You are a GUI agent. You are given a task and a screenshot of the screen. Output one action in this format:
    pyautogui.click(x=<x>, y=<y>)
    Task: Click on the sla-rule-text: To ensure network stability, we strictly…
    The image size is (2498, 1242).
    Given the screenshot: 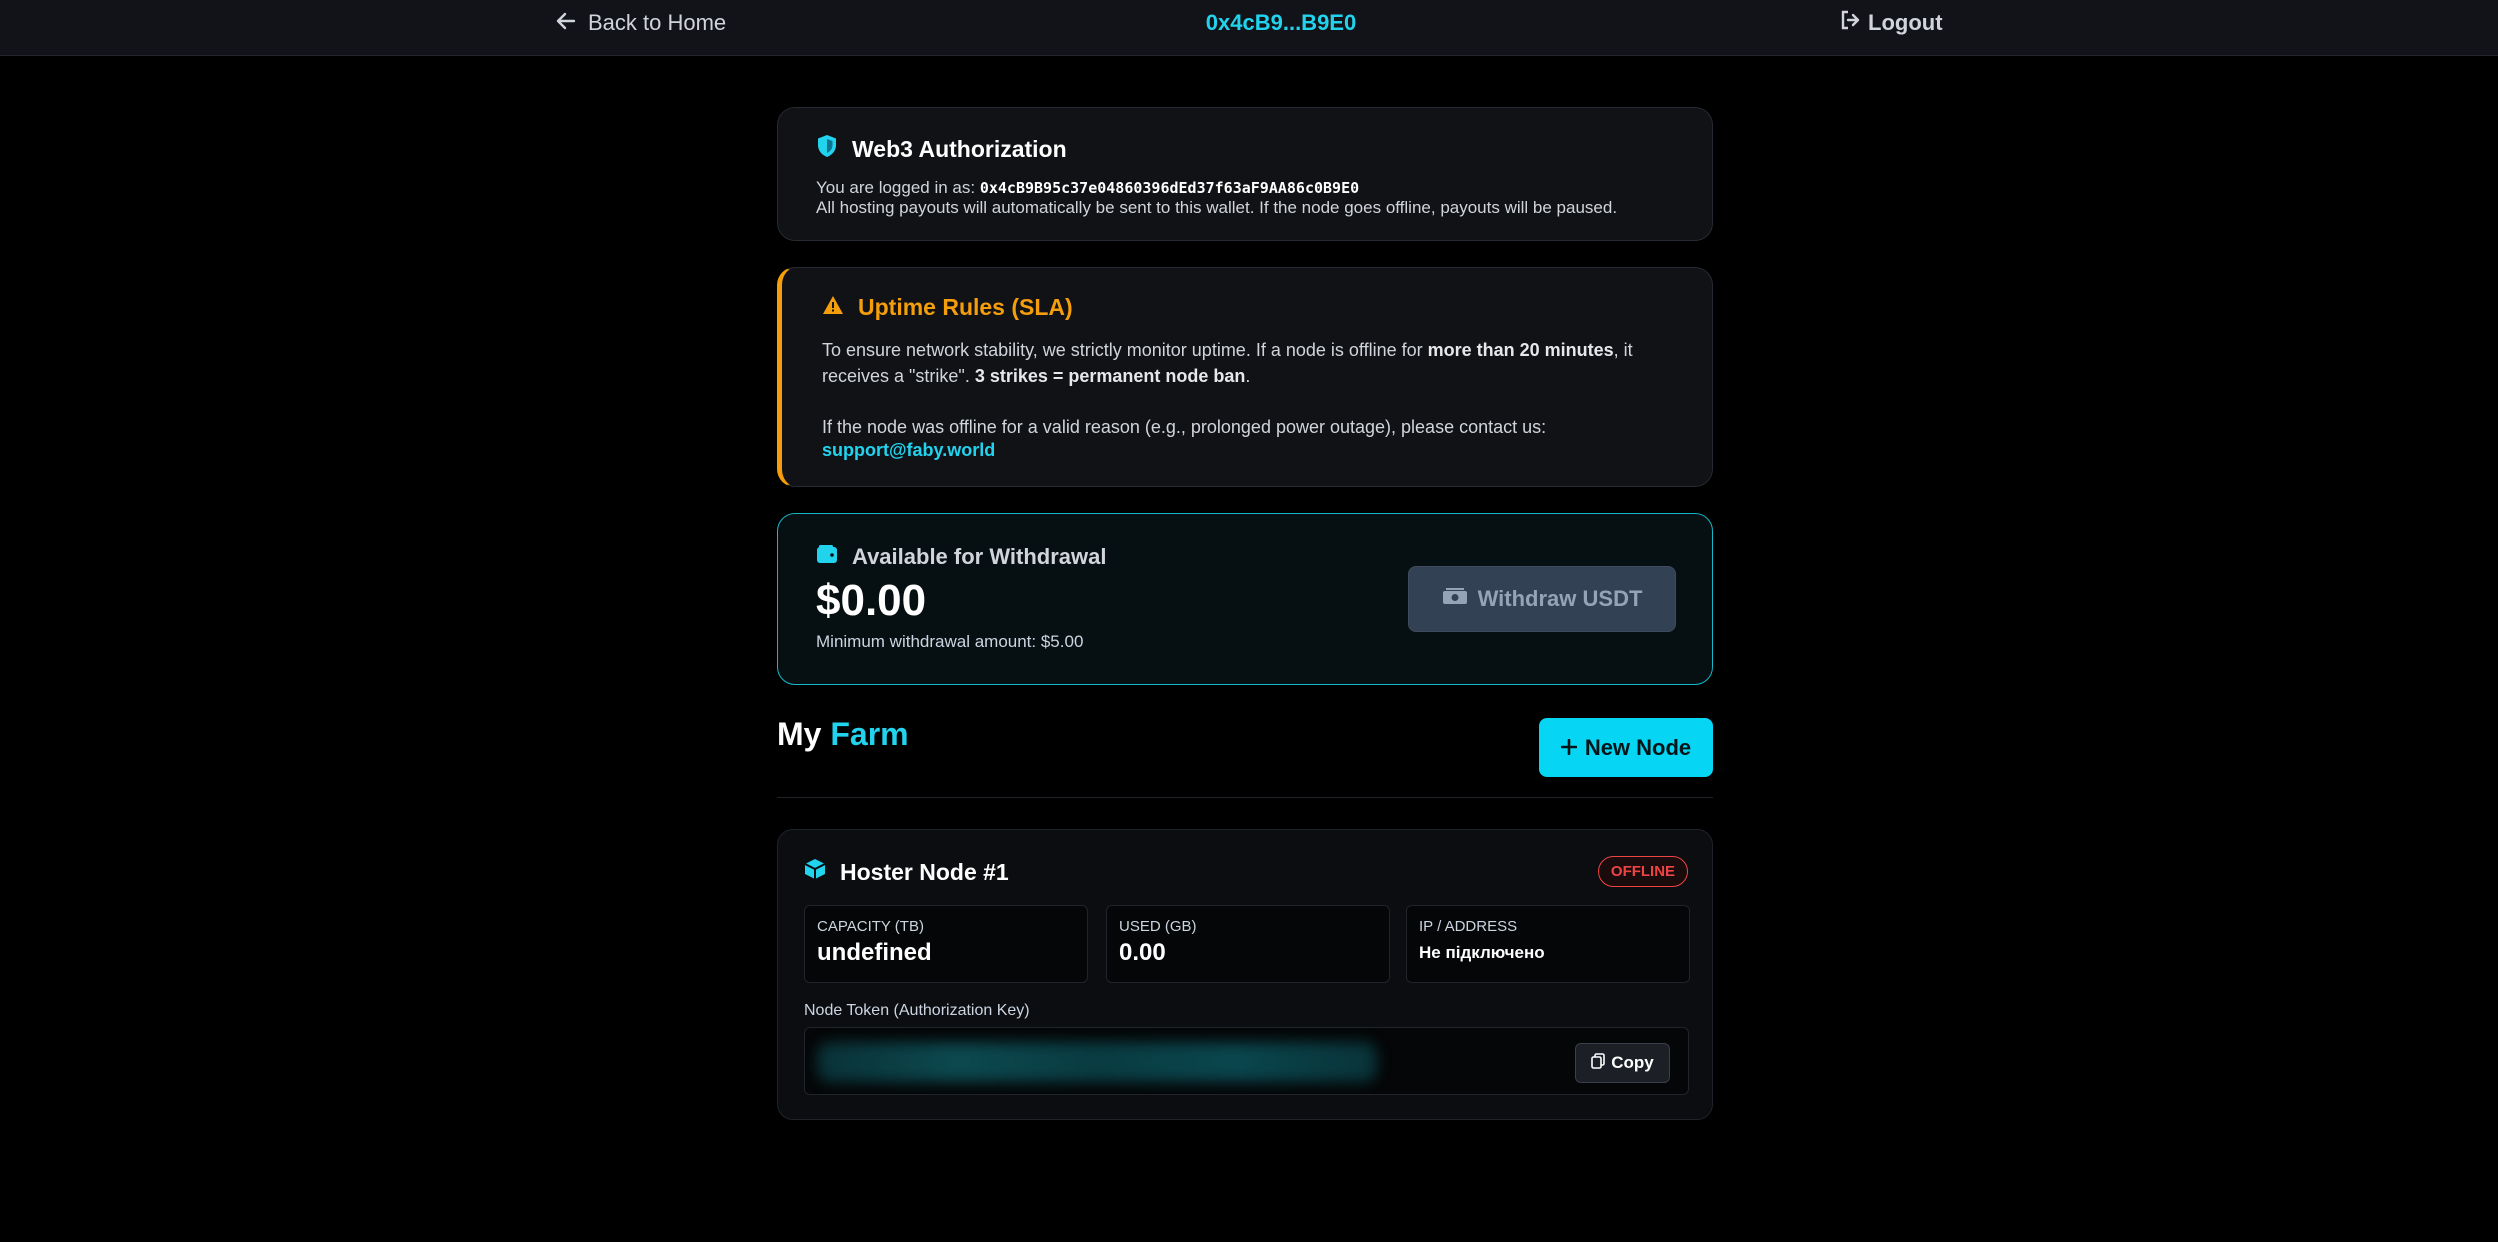 What is the action you would take?
    pyautogui.click(x=1227, y=363)
    